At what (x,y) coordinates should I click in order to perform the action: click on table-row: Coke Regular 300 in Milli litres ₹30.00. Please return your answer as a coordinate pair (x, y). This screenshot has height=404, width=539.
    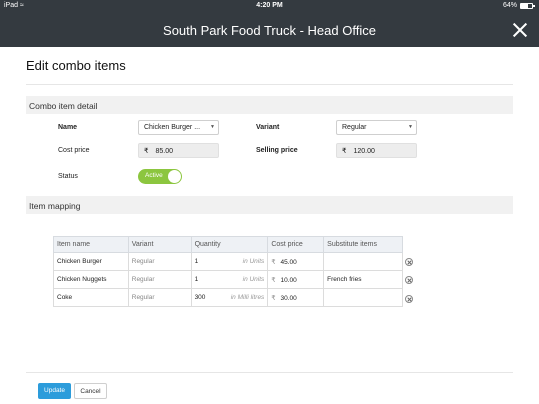
    Looking at the image, I should click on (228, 297).